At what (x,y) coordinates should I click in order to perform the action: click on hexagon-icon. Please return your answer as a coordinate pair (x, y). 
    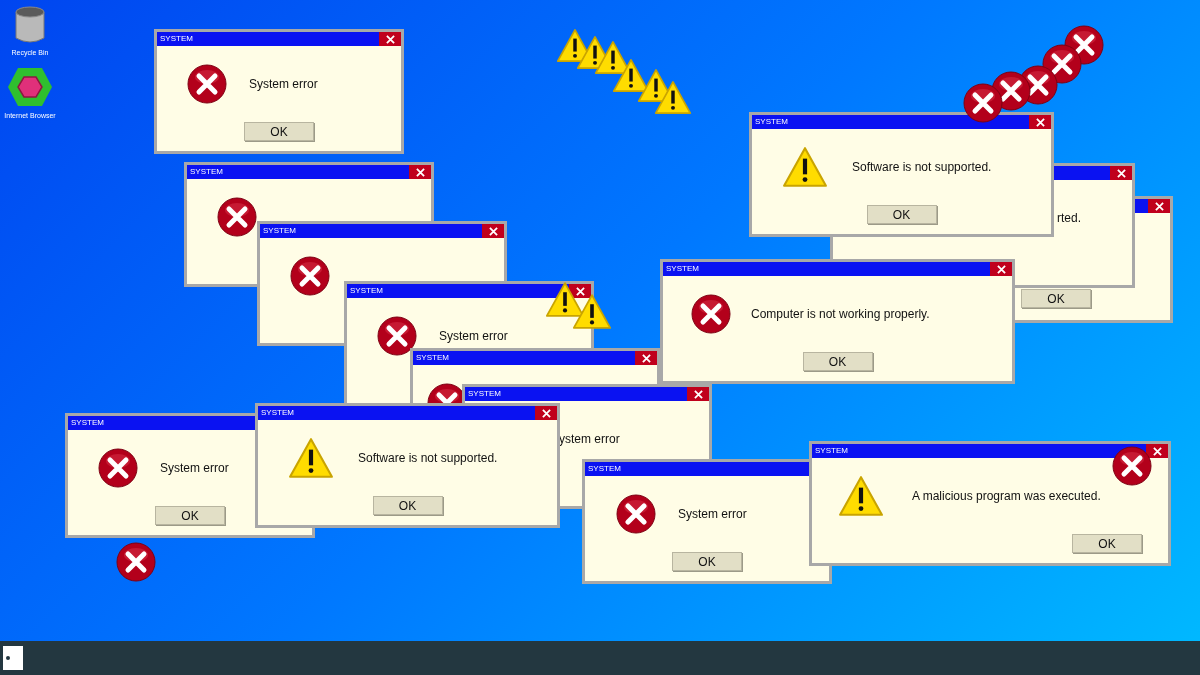
    Looking at the image, I should click on (30, 86).